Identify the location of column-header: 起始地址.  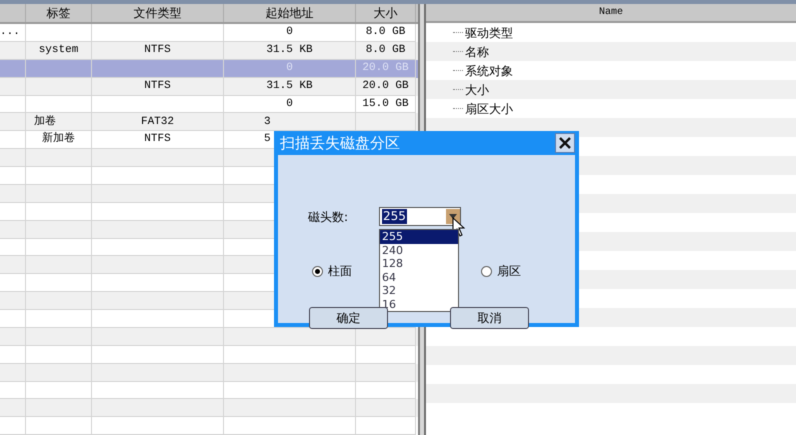
(290, 13).